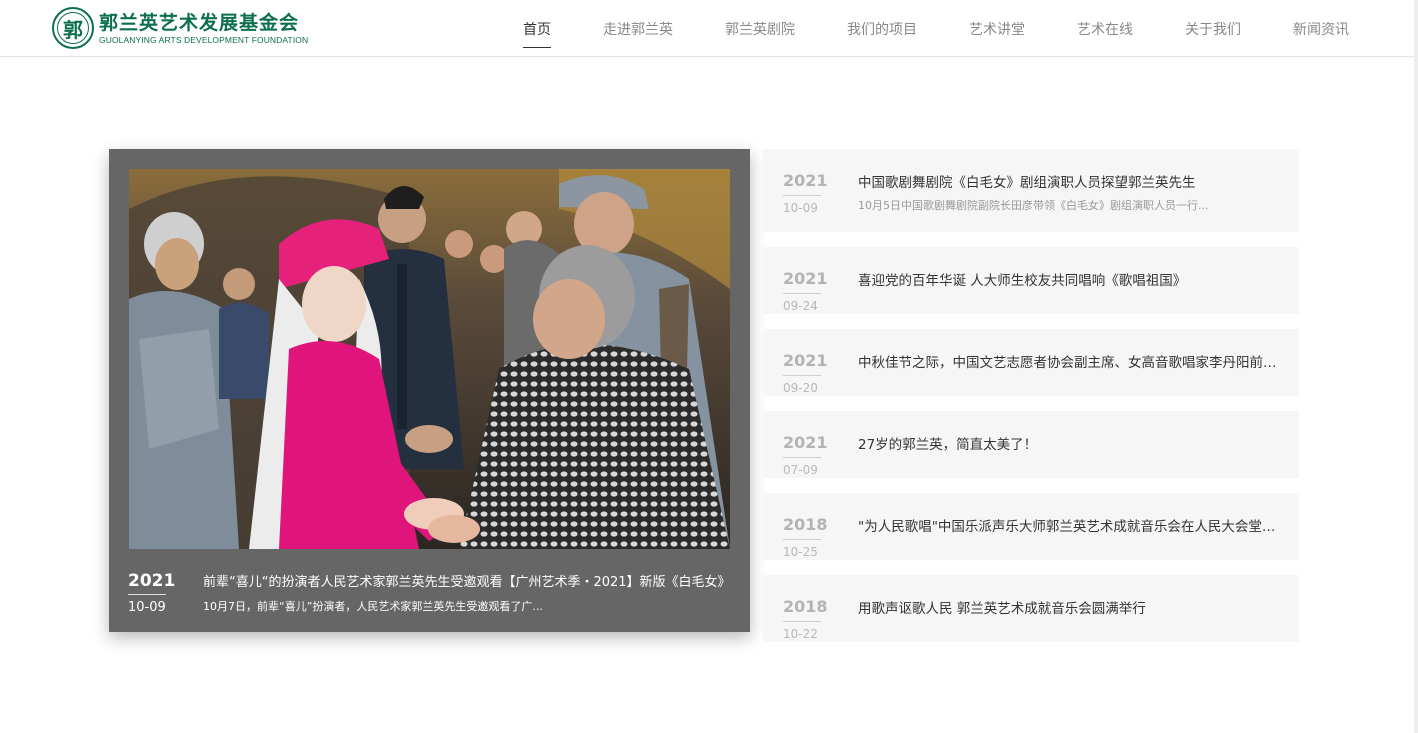 This screenshot has width=1418, height=733. What do you see at coordinates (199, 22) in the screenshot?
I see `brand-name-cn: 郭兰英艺术发展基金会` at bounding box center [199, 22].